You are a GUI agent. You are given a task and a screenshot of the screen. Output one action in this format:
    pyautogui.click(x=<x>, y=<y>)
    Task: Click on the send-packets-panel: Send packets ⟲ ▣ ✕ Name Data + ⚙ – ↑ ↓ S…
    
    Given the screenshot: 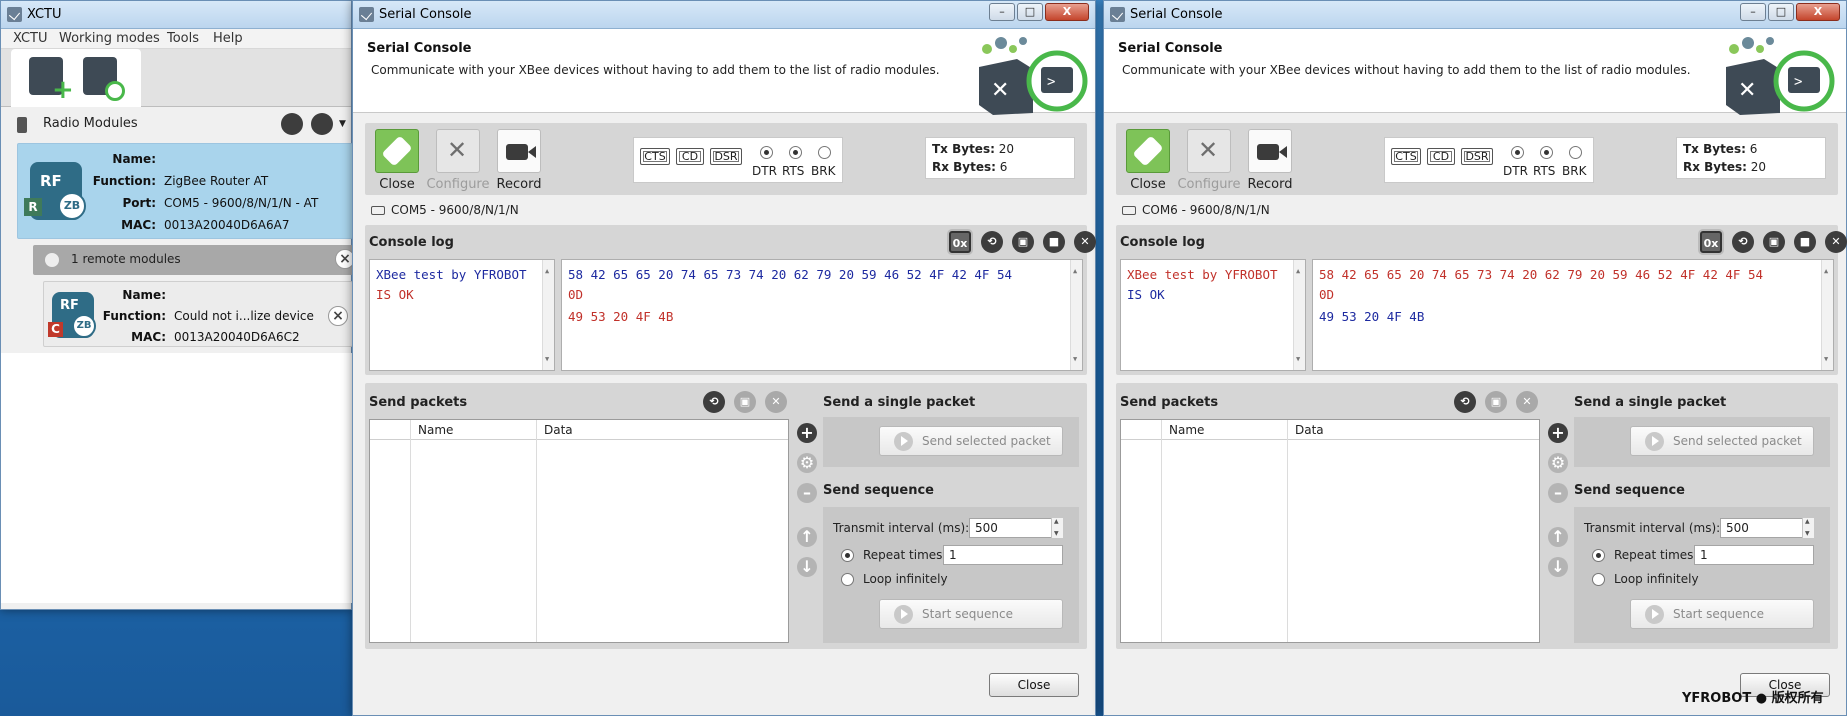 What is the action you would take?
    pyautogui.click(x=726, y=516)
    